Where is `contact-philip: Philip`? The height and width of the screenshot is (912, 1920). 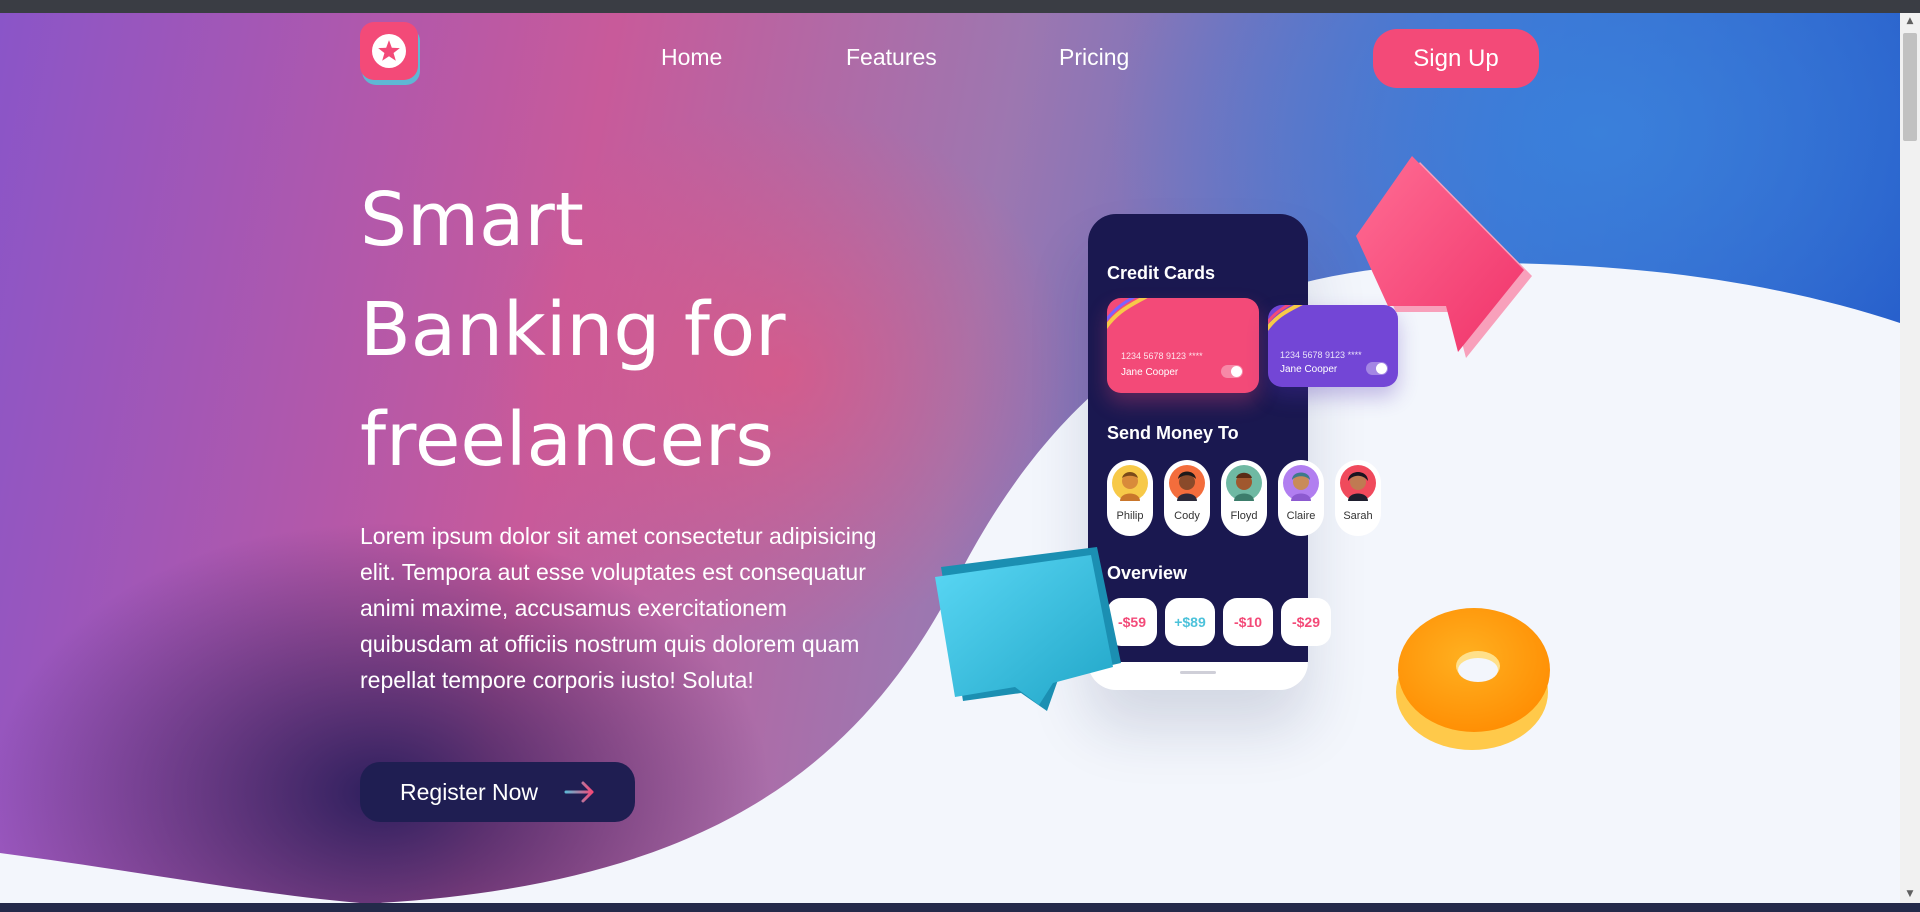 contact-philip: Philip is located at coordinates (1130, 498).